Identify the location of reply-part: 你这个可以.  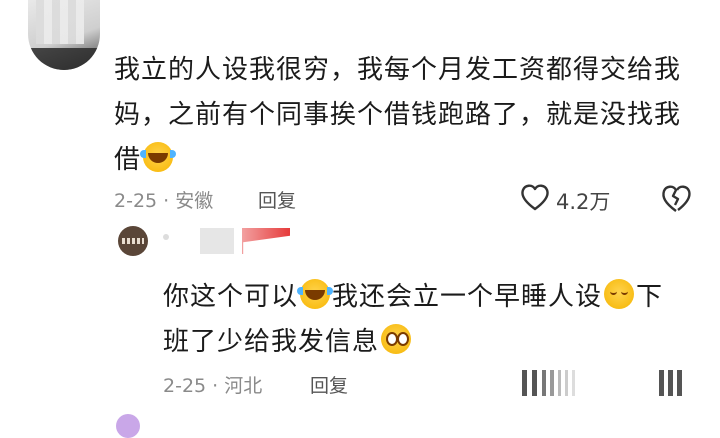
(231, 297).